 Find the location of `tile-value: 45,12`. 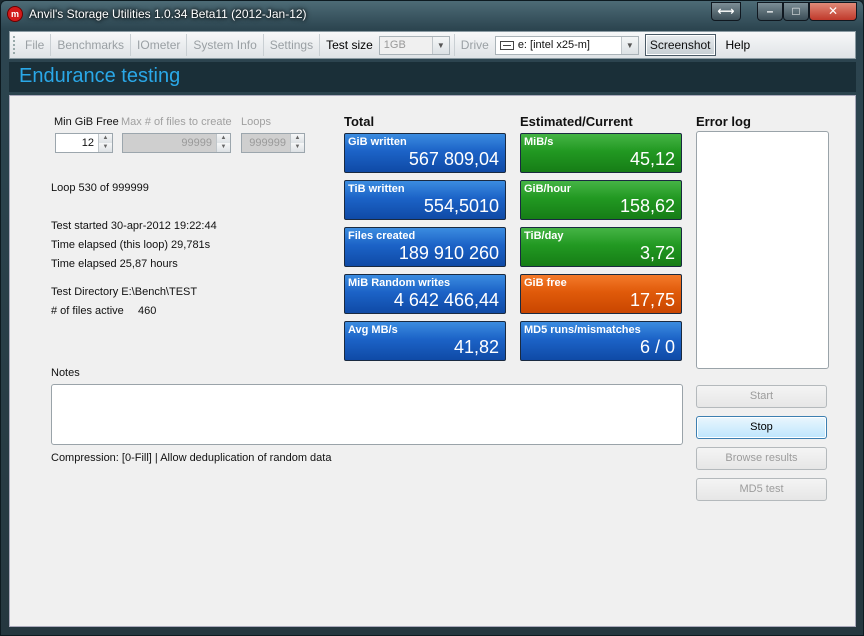

tile-value: 45,12 is located at coordinates (652, 159).